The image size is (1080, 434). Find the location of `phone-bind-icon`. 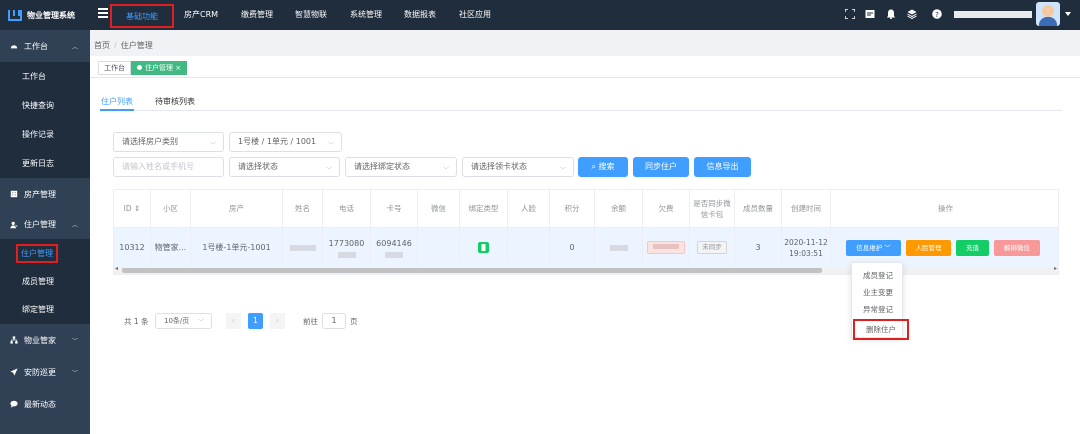

phone-bind-icon is located at coordinates (483, 247).